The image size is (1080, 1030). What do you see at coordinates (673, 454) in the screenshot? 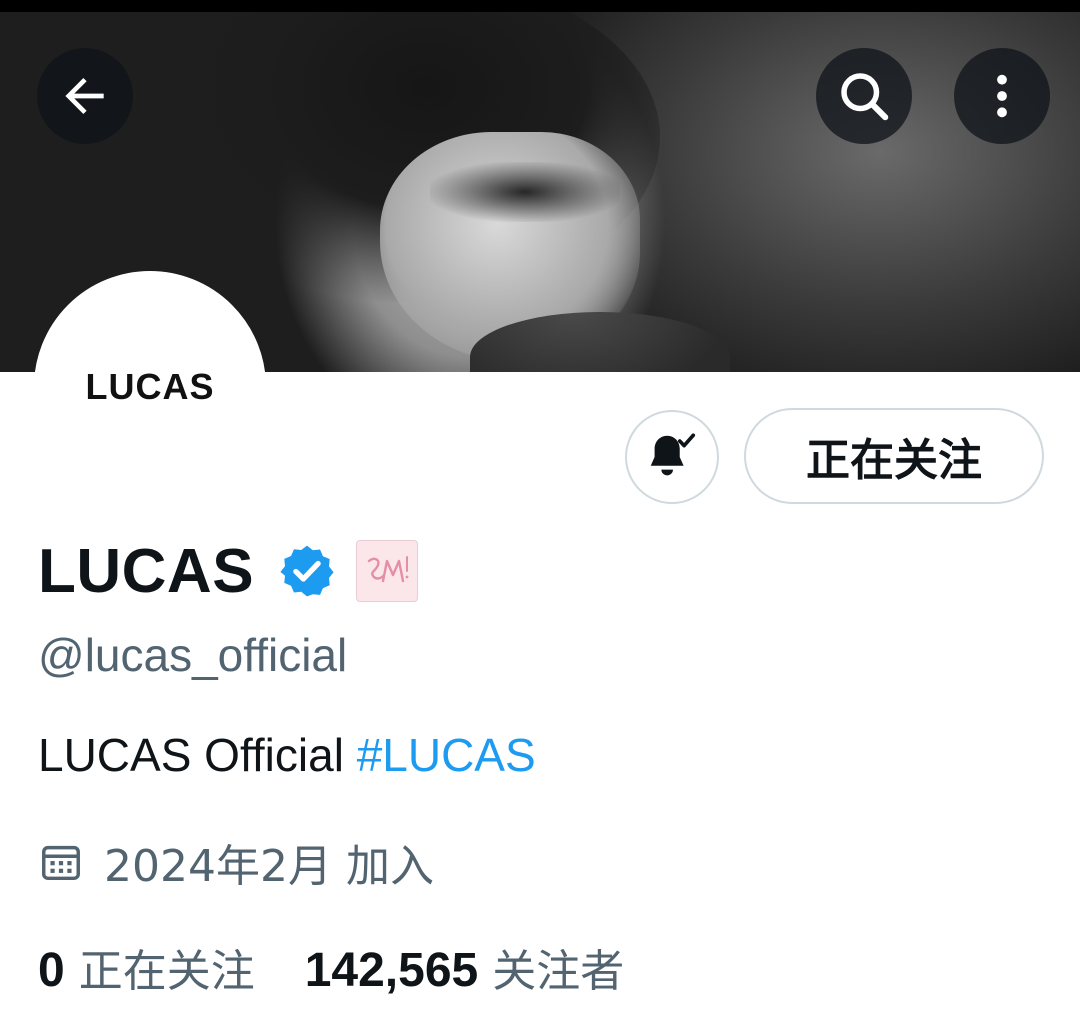
I see `bell-check-icon` at bounding box center [673, 454].